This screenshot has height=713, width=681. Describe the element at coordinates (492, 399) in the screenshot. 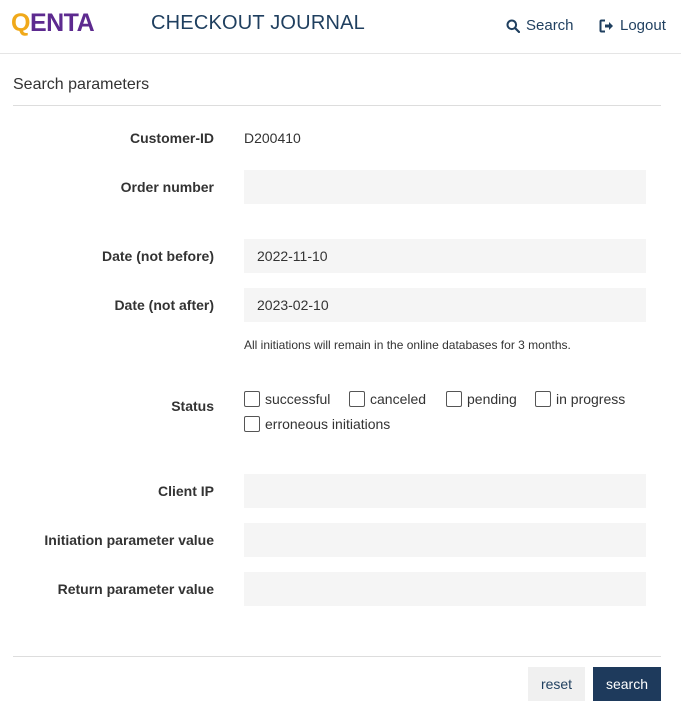

I see `status-option-label: pending` at that location.